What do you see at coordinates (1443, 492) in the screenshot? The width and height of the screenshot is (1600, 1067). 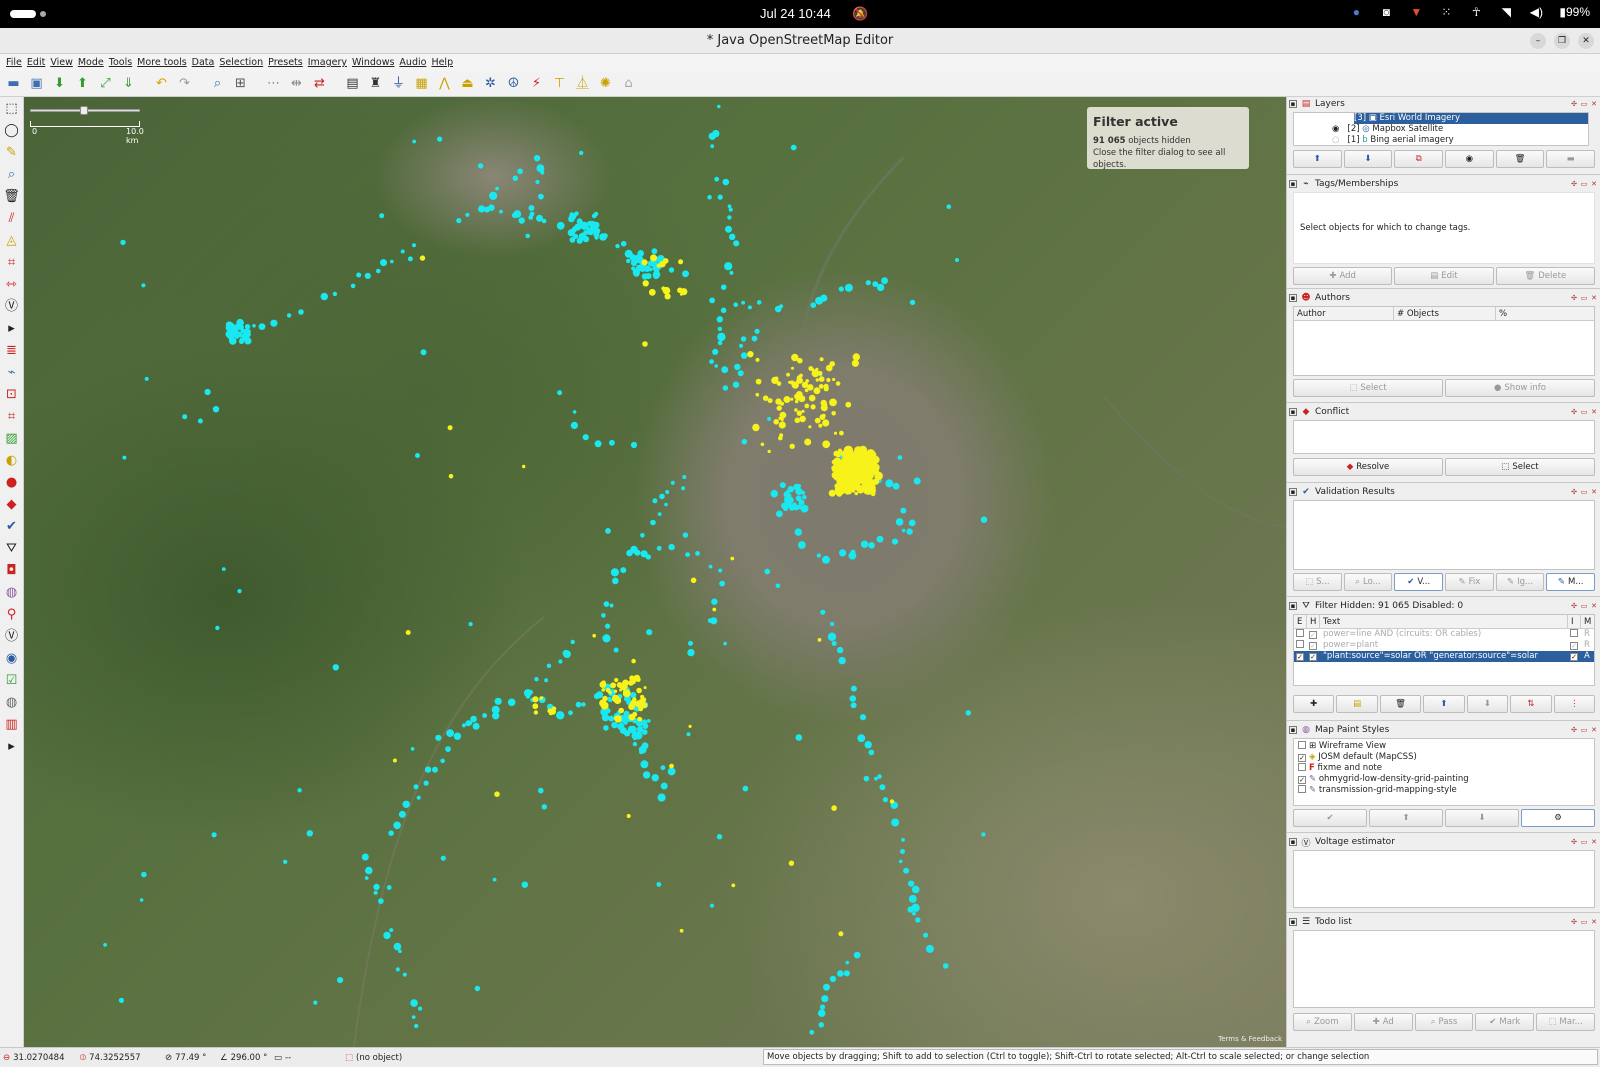 I see `validation-header: ▪ ✔ Validation Results ✣ ▭ ✕` at bounding box center [1443, 492].